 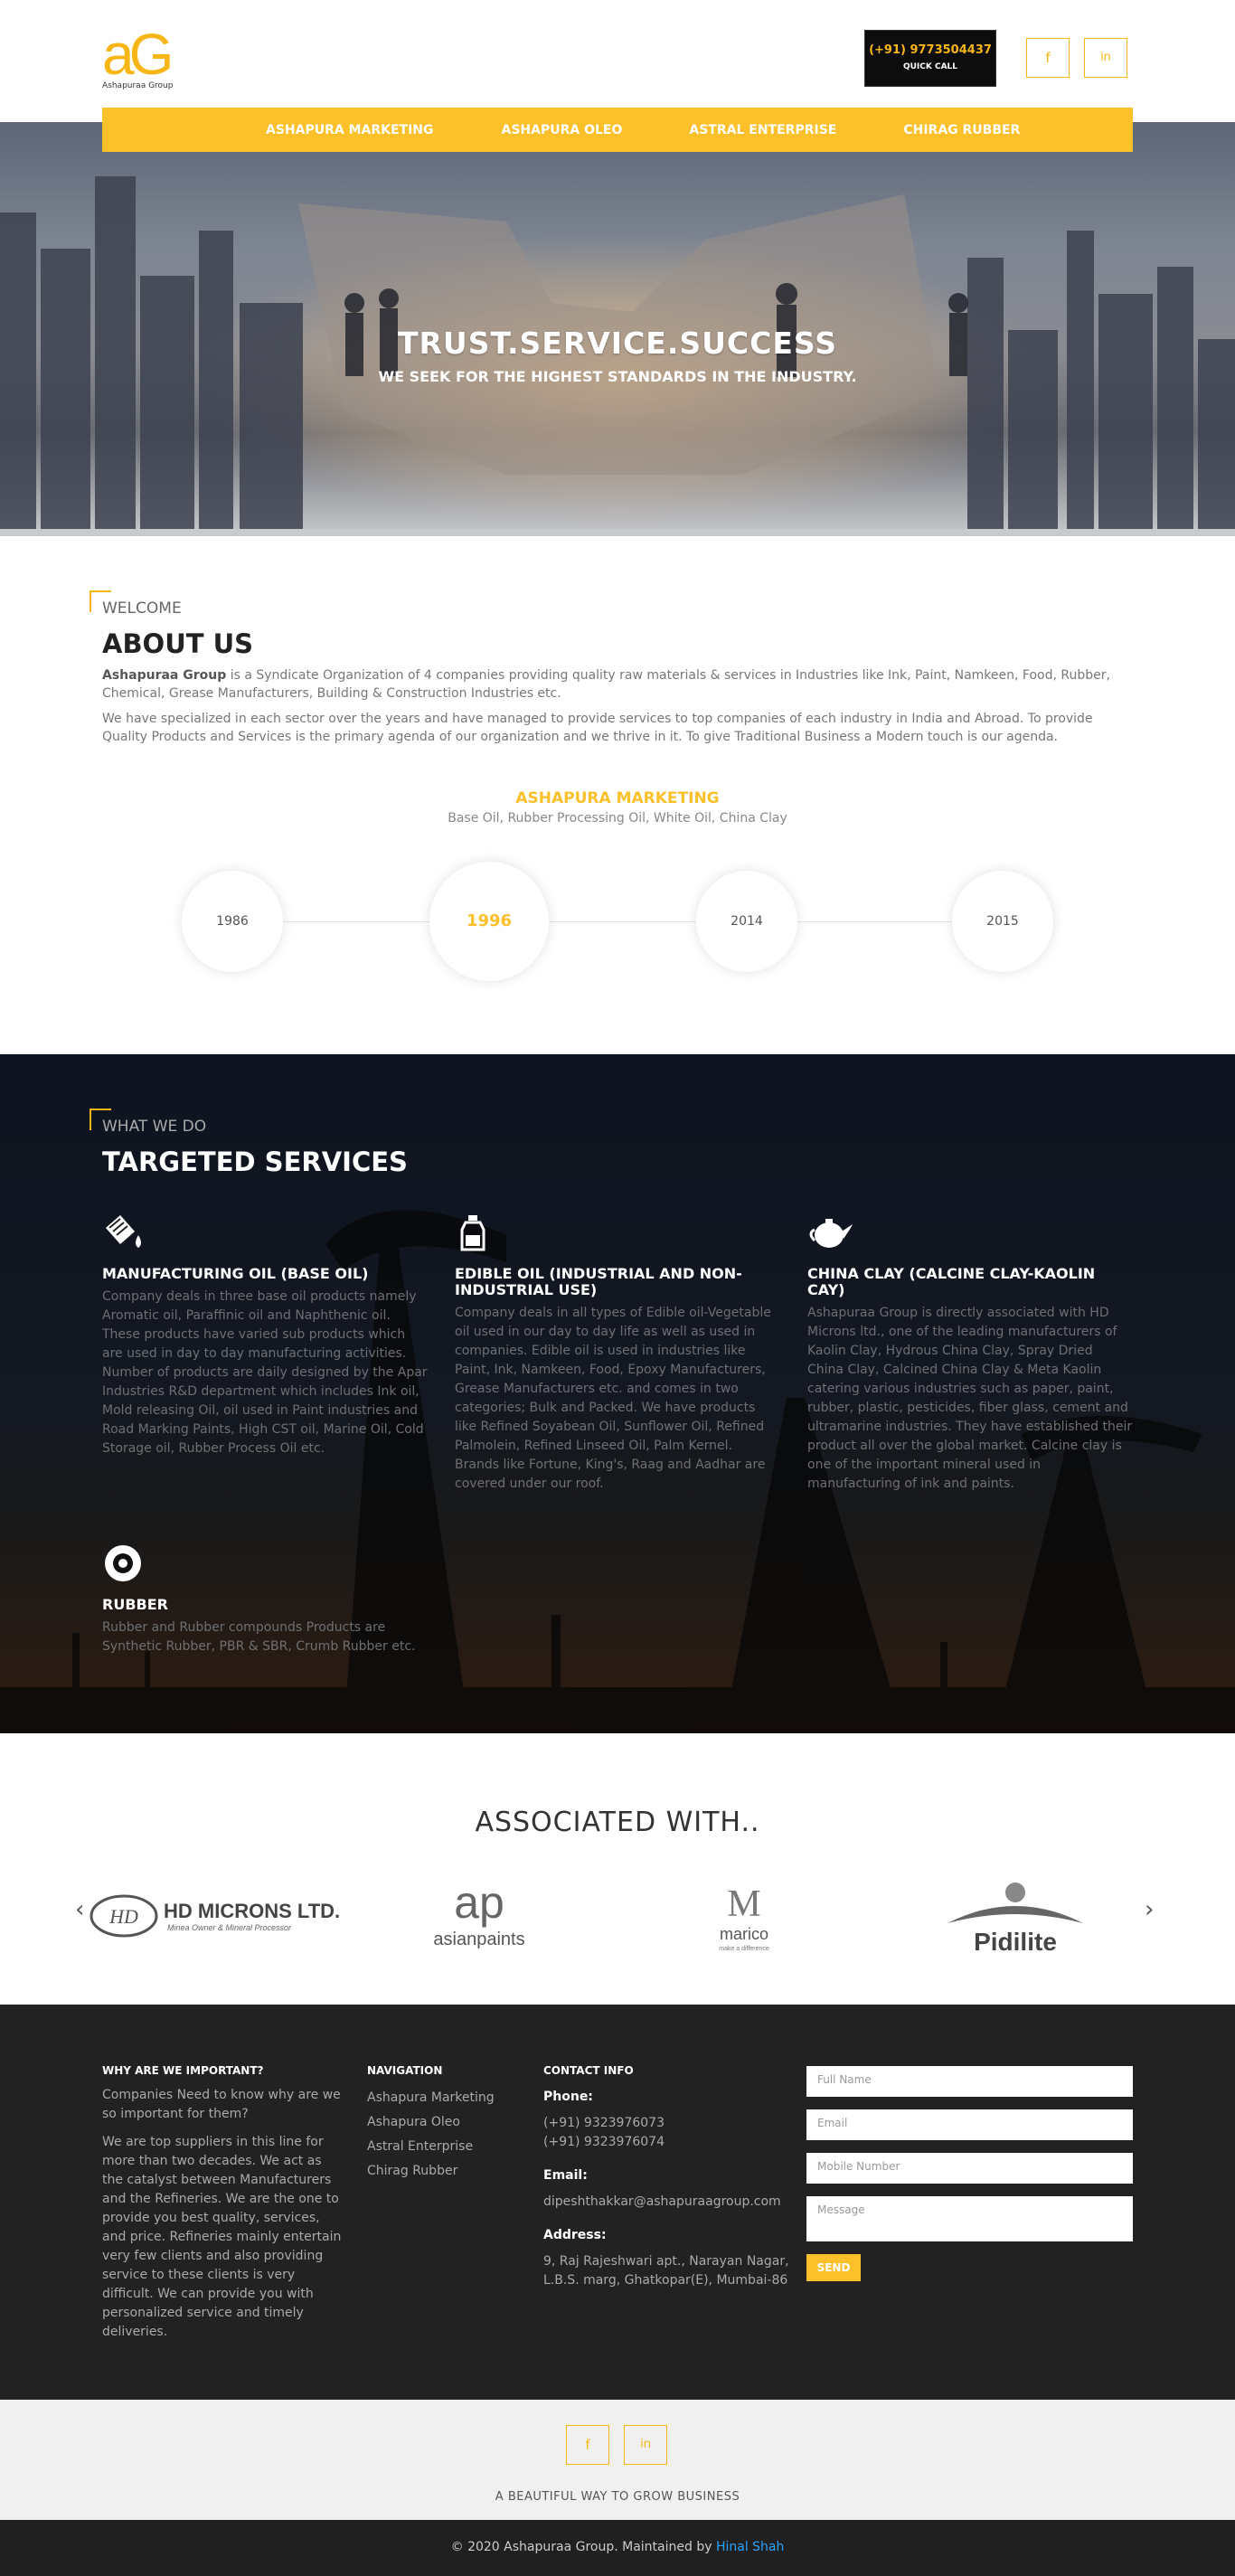 I want to click on timeline: 1986 1996 2014 2015, so click(x=617, y=922).